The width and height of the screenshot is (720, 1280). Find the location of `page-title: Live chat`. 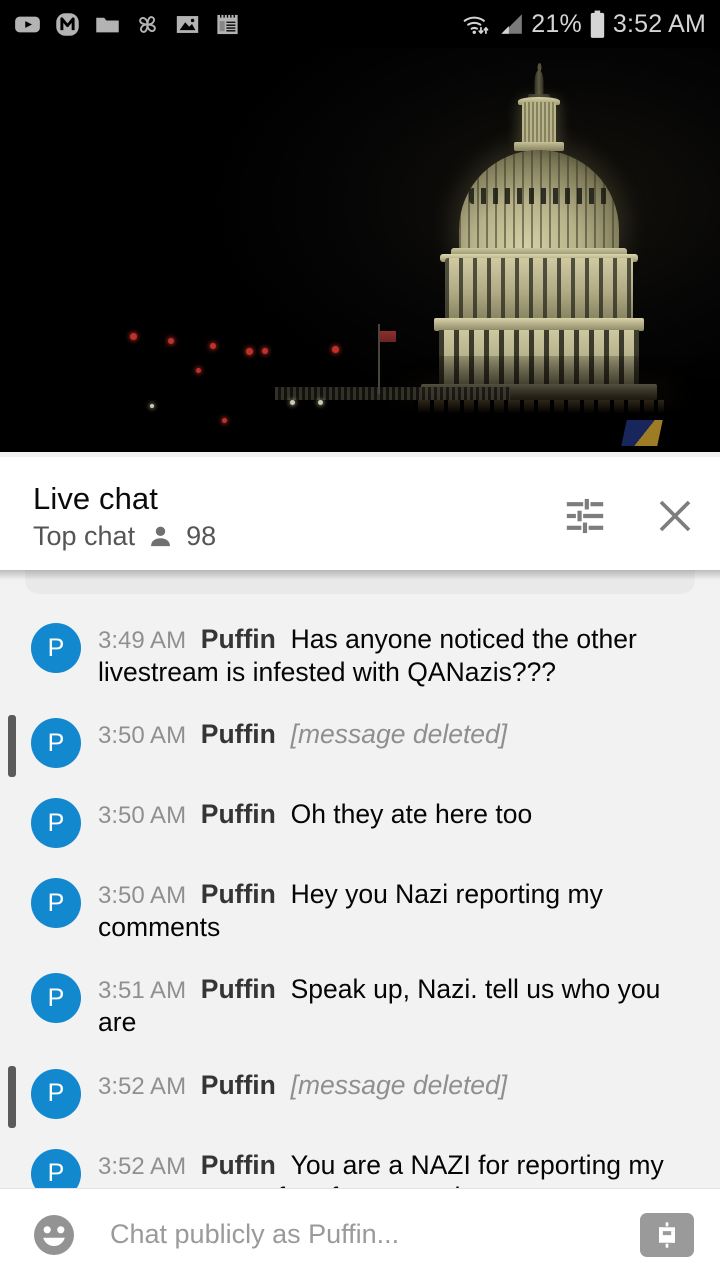

page-title: Live chat is located at coordinates (95, 498).